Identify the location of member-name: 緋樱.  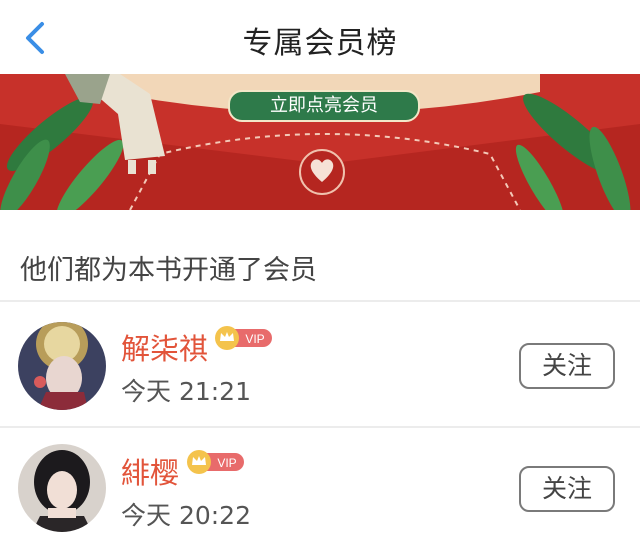
(150, 471).